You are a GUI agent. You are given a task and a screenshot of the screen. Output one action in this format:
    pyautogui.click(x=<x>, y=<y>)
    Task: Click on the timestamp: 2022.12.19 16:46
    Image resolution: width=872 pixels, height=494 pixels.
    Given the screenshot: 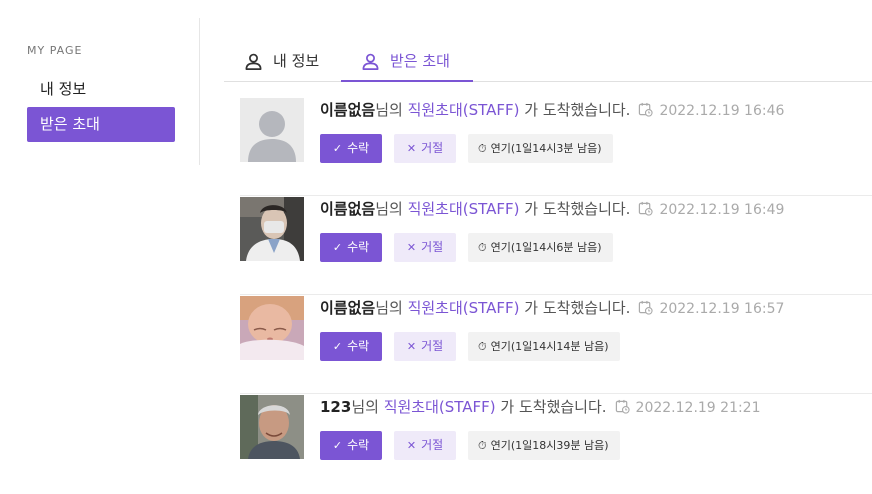 What is the action you would take?
    pyautogui.click(x=722, y=111)
    